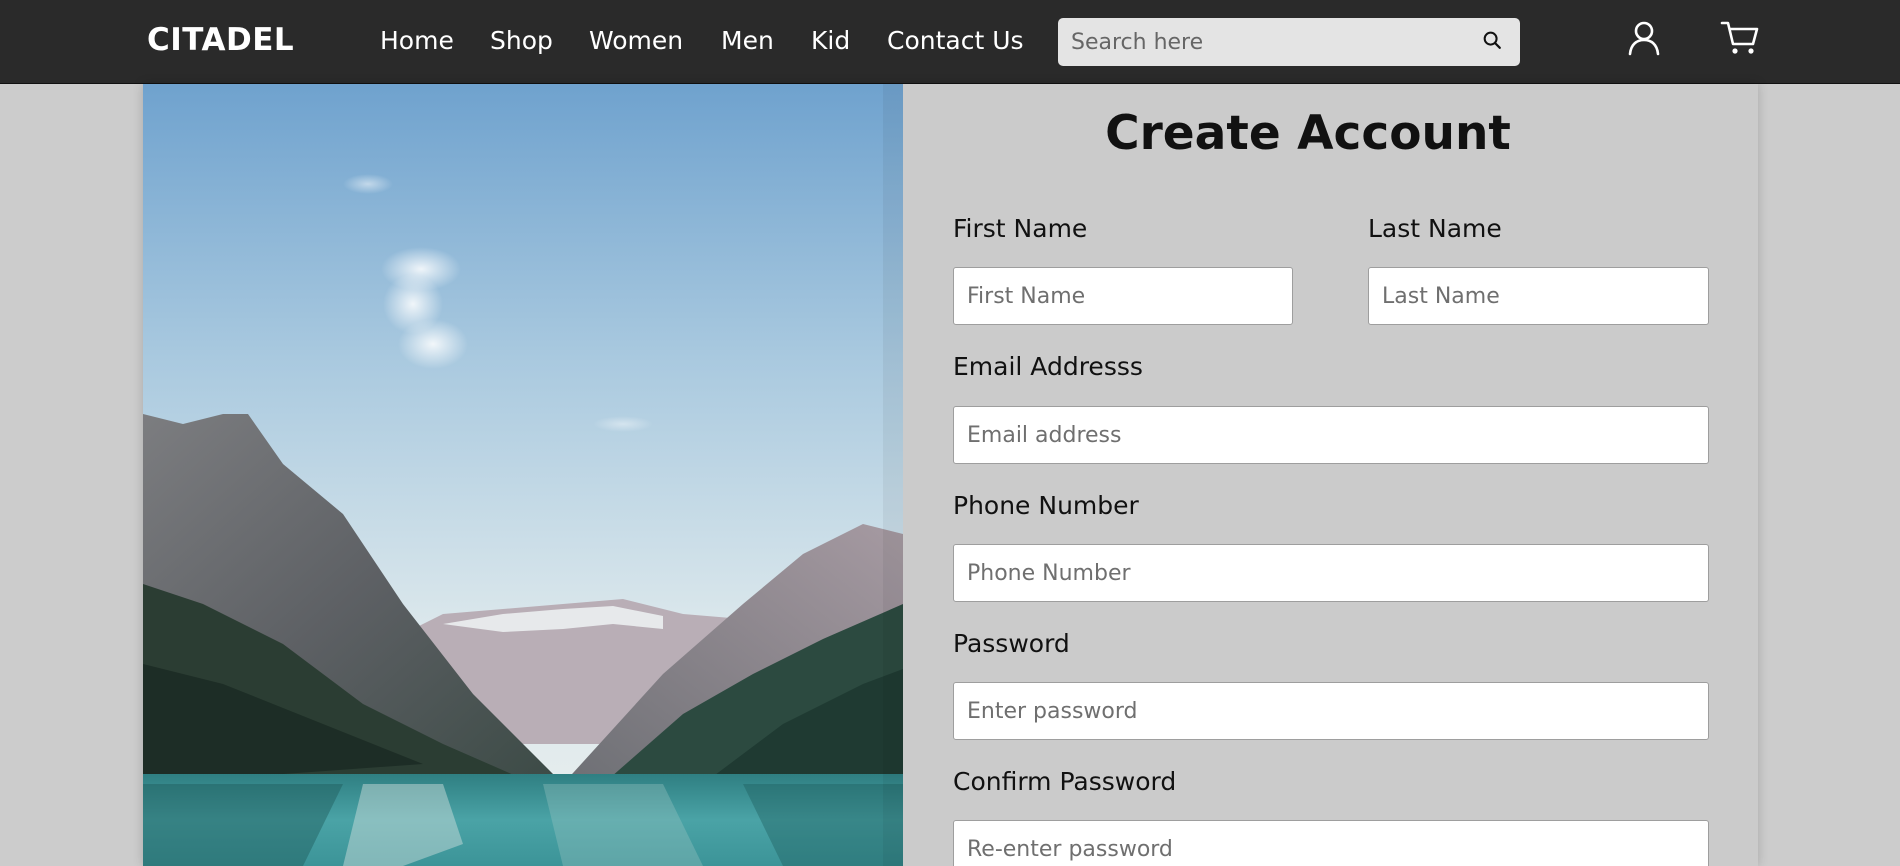 This screenshot has height=866, width=1900. What do you see at coordinates (1308, 133) in the screenshot?
I see `form-title: Create Account` at bounding box center [1308, 133].